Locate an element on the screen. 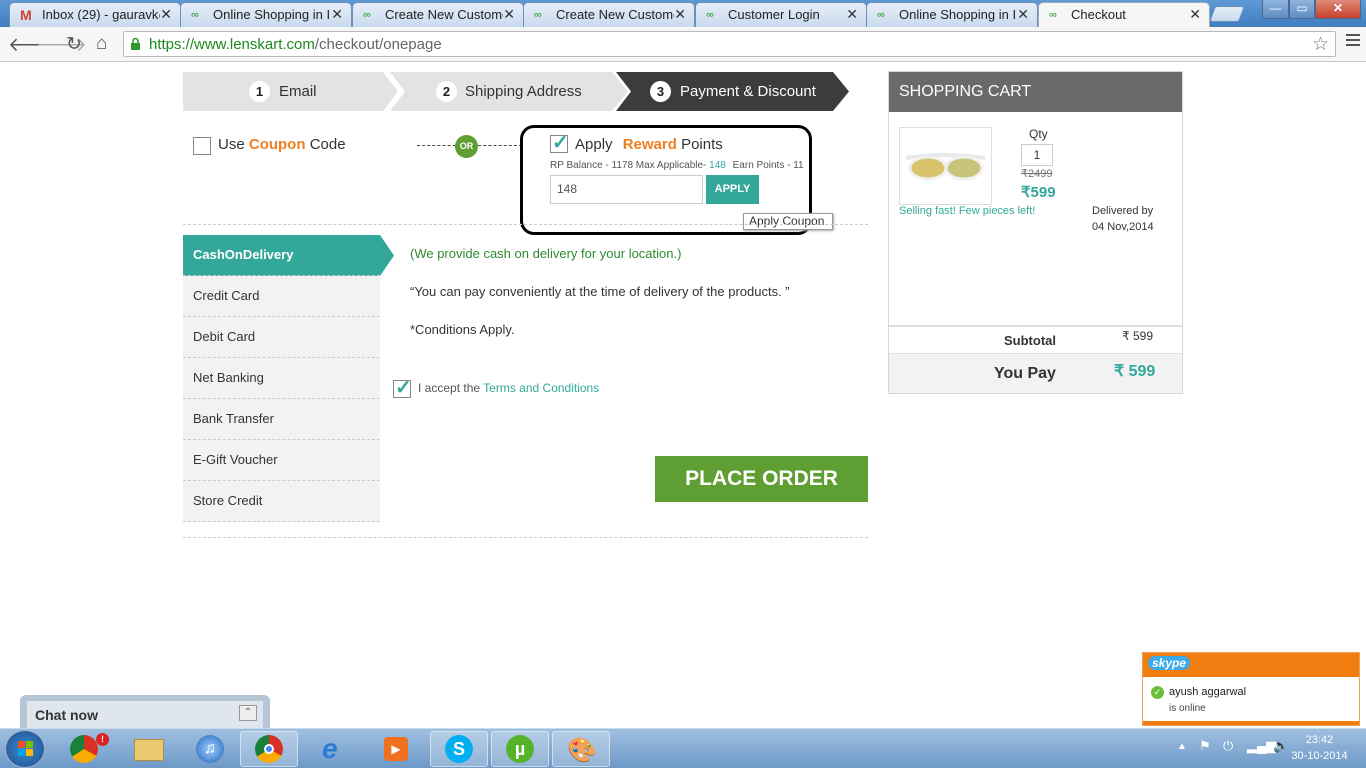  tab-label: Customer Login is located at coordinates (774, 14).